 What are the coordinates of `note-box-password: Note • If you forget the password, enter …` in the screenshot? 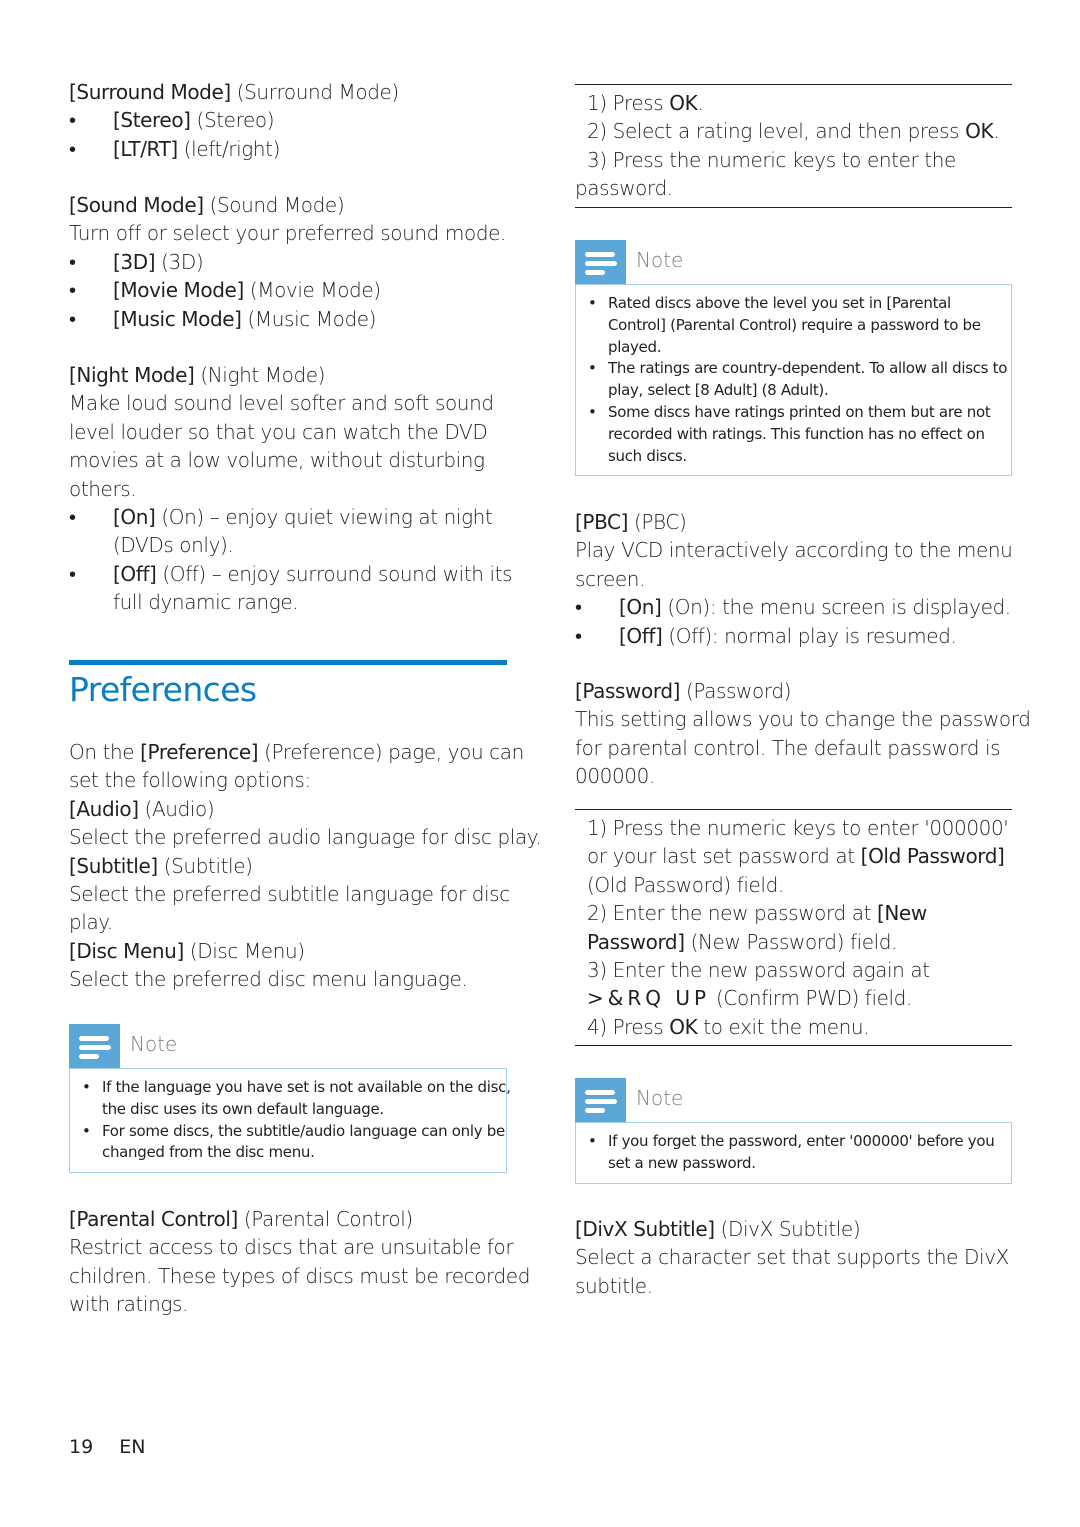 It's located at (793, 1131).